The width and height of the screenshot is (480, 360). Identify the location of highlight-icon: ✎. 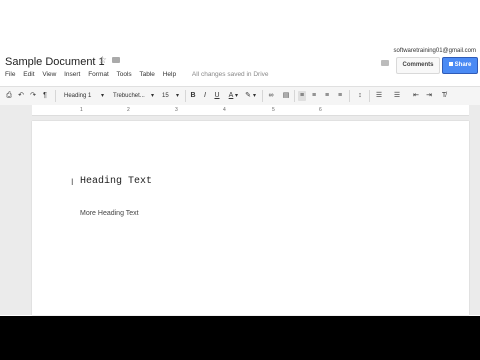
(248, 96).